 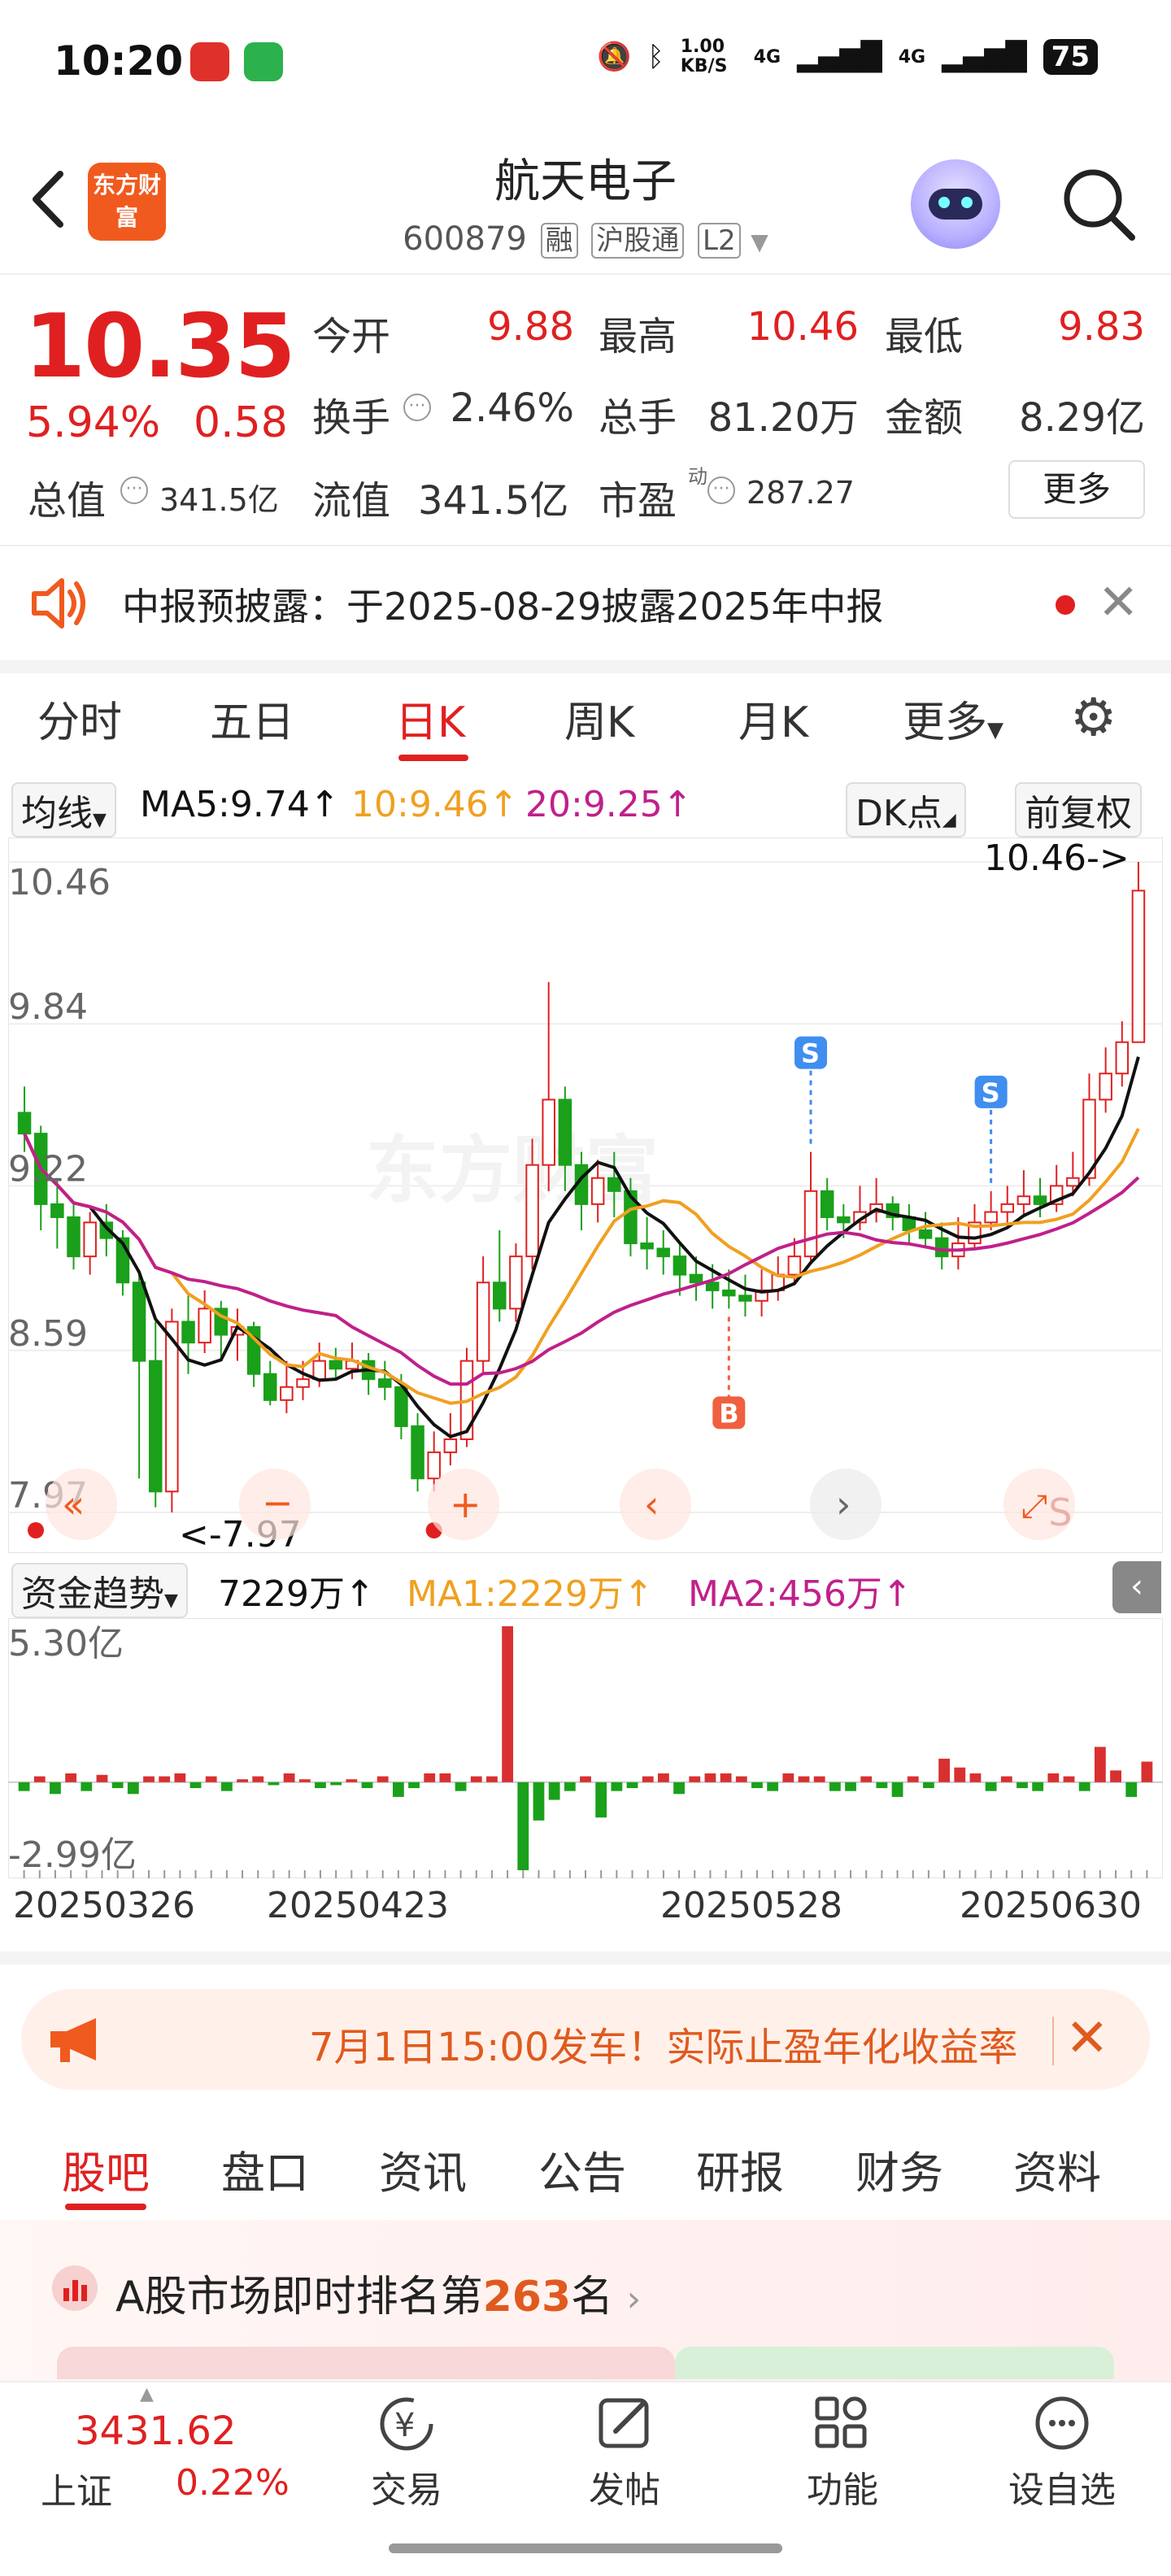 I want to click on adjust-mode-button: 前复权, so click(x=1078, y=810).